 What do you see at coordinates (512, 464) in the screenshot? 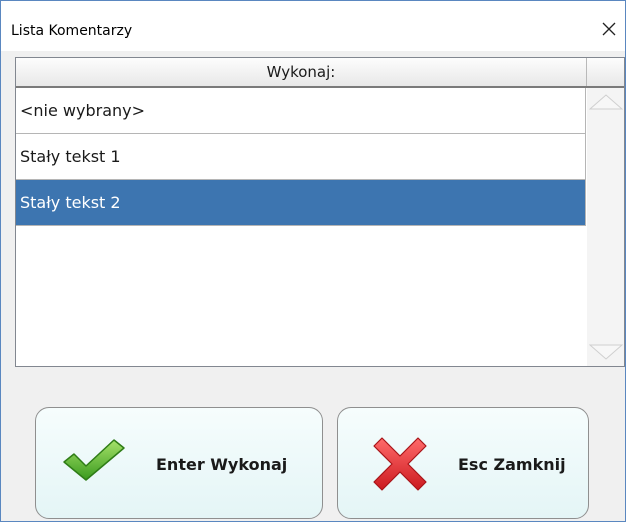
I see `close-button-label: Esc Zamknij` at bounding box center [512, 464].